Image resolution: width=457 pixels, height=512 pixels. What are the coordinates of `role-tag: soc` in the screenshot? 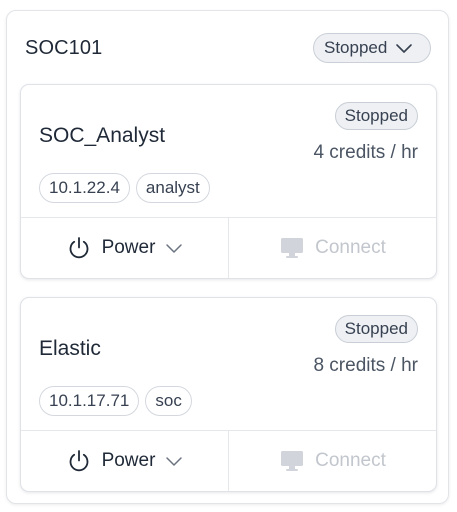 It's located at (168, 401).